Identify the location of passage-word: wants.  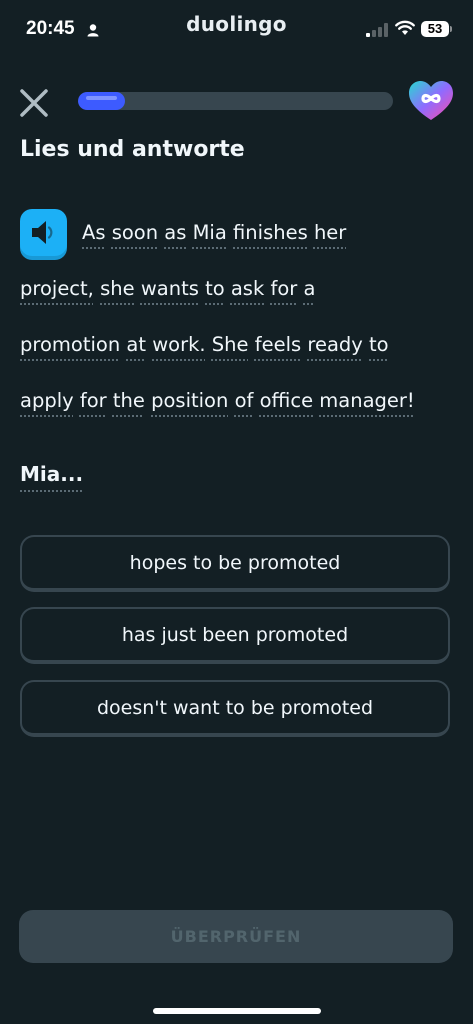
(170, 288).